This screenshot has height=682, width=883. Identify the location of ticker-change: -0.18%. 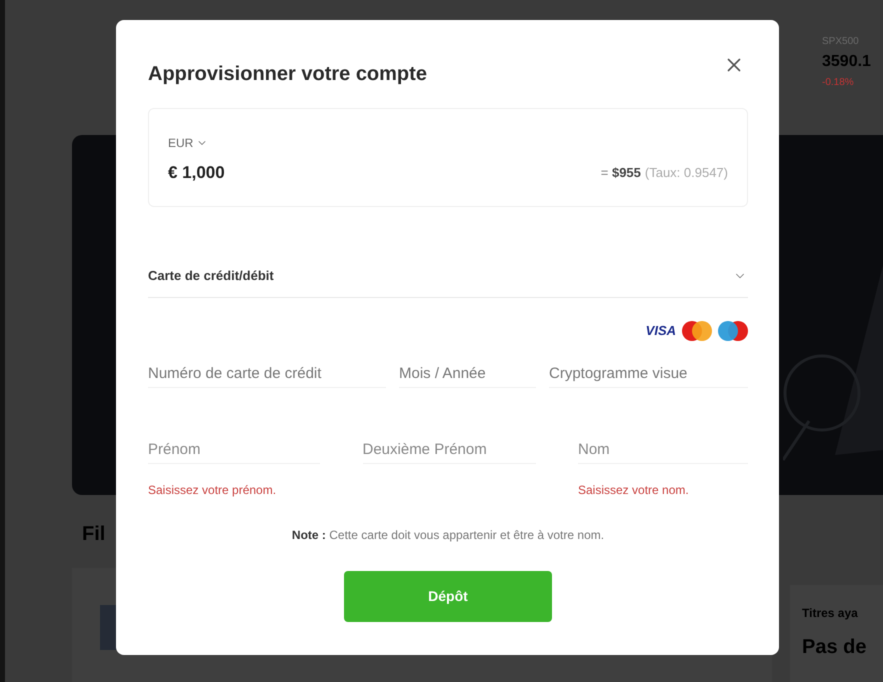
(838, 83).